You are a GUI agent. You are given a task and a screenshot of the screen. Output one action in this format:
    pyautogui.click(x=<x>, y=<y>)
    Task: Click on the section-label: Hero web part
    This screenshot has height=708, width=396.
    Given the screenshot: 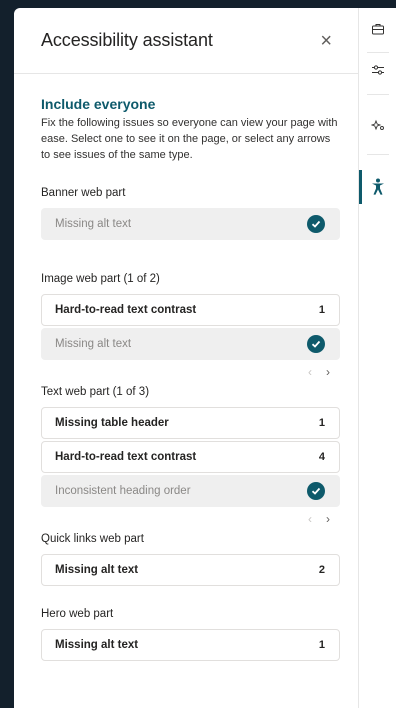 What is the action you would take?
    pyautogui.click(x=77, y=614)
    